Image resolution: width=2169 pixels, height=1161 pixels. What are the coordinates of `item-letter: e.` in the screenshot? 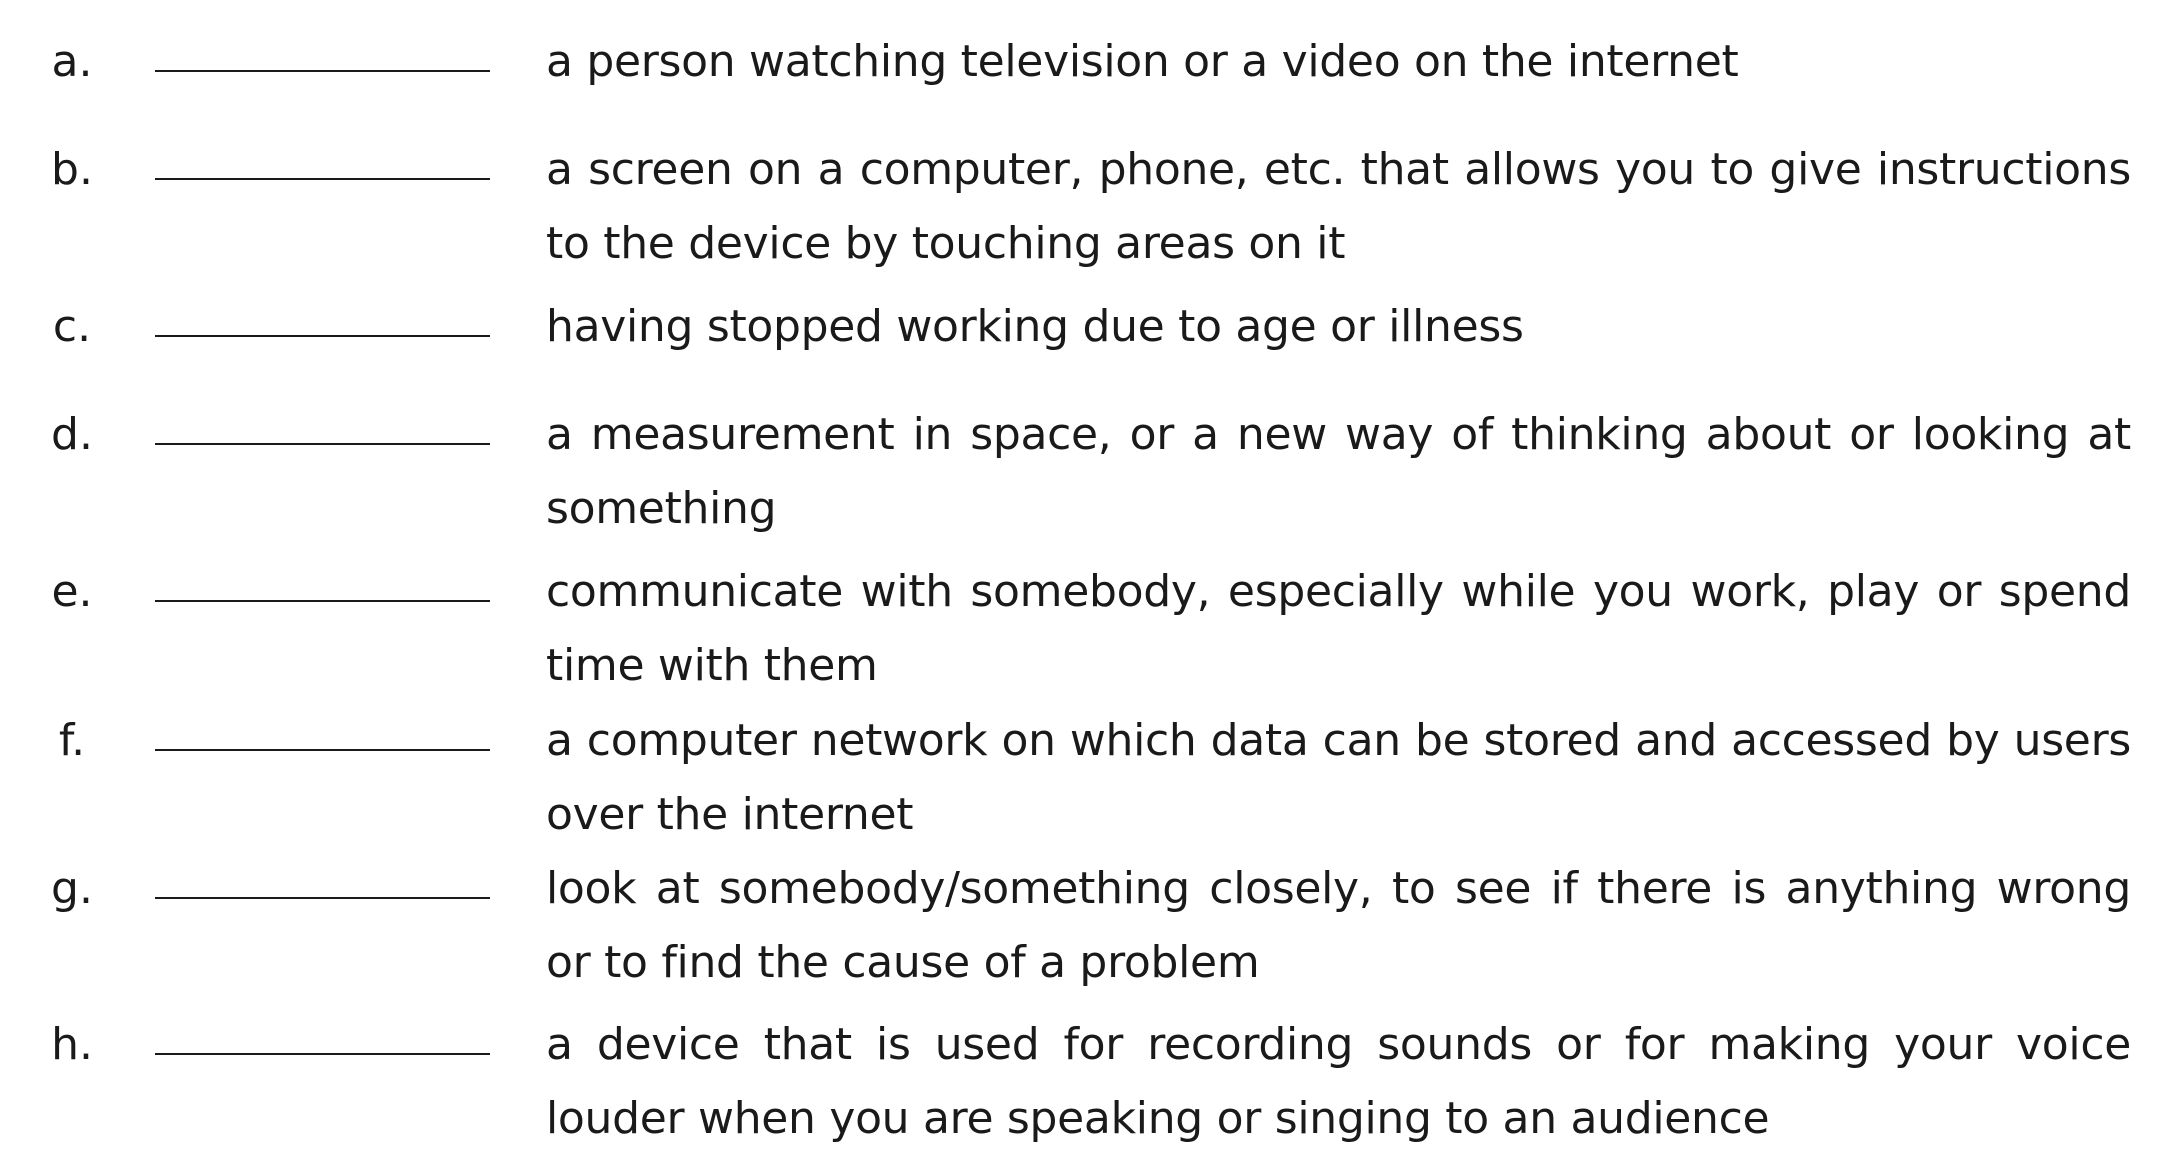 It's located at (72, 591).